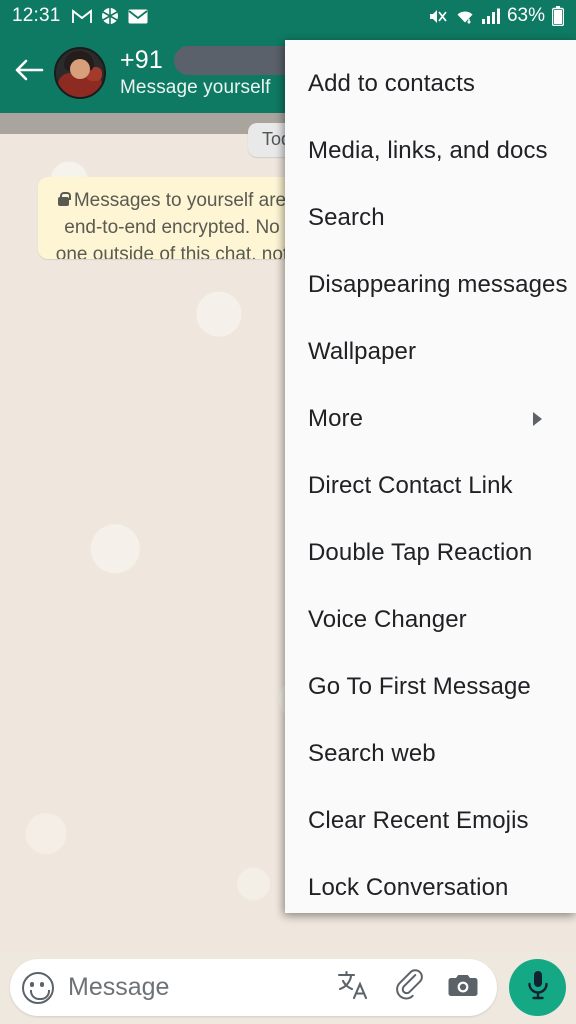 Image resolution: width=576 pixels, height=1024 pixels. I want to click on status-bar-system-icons: 63%, so click(496, 16).